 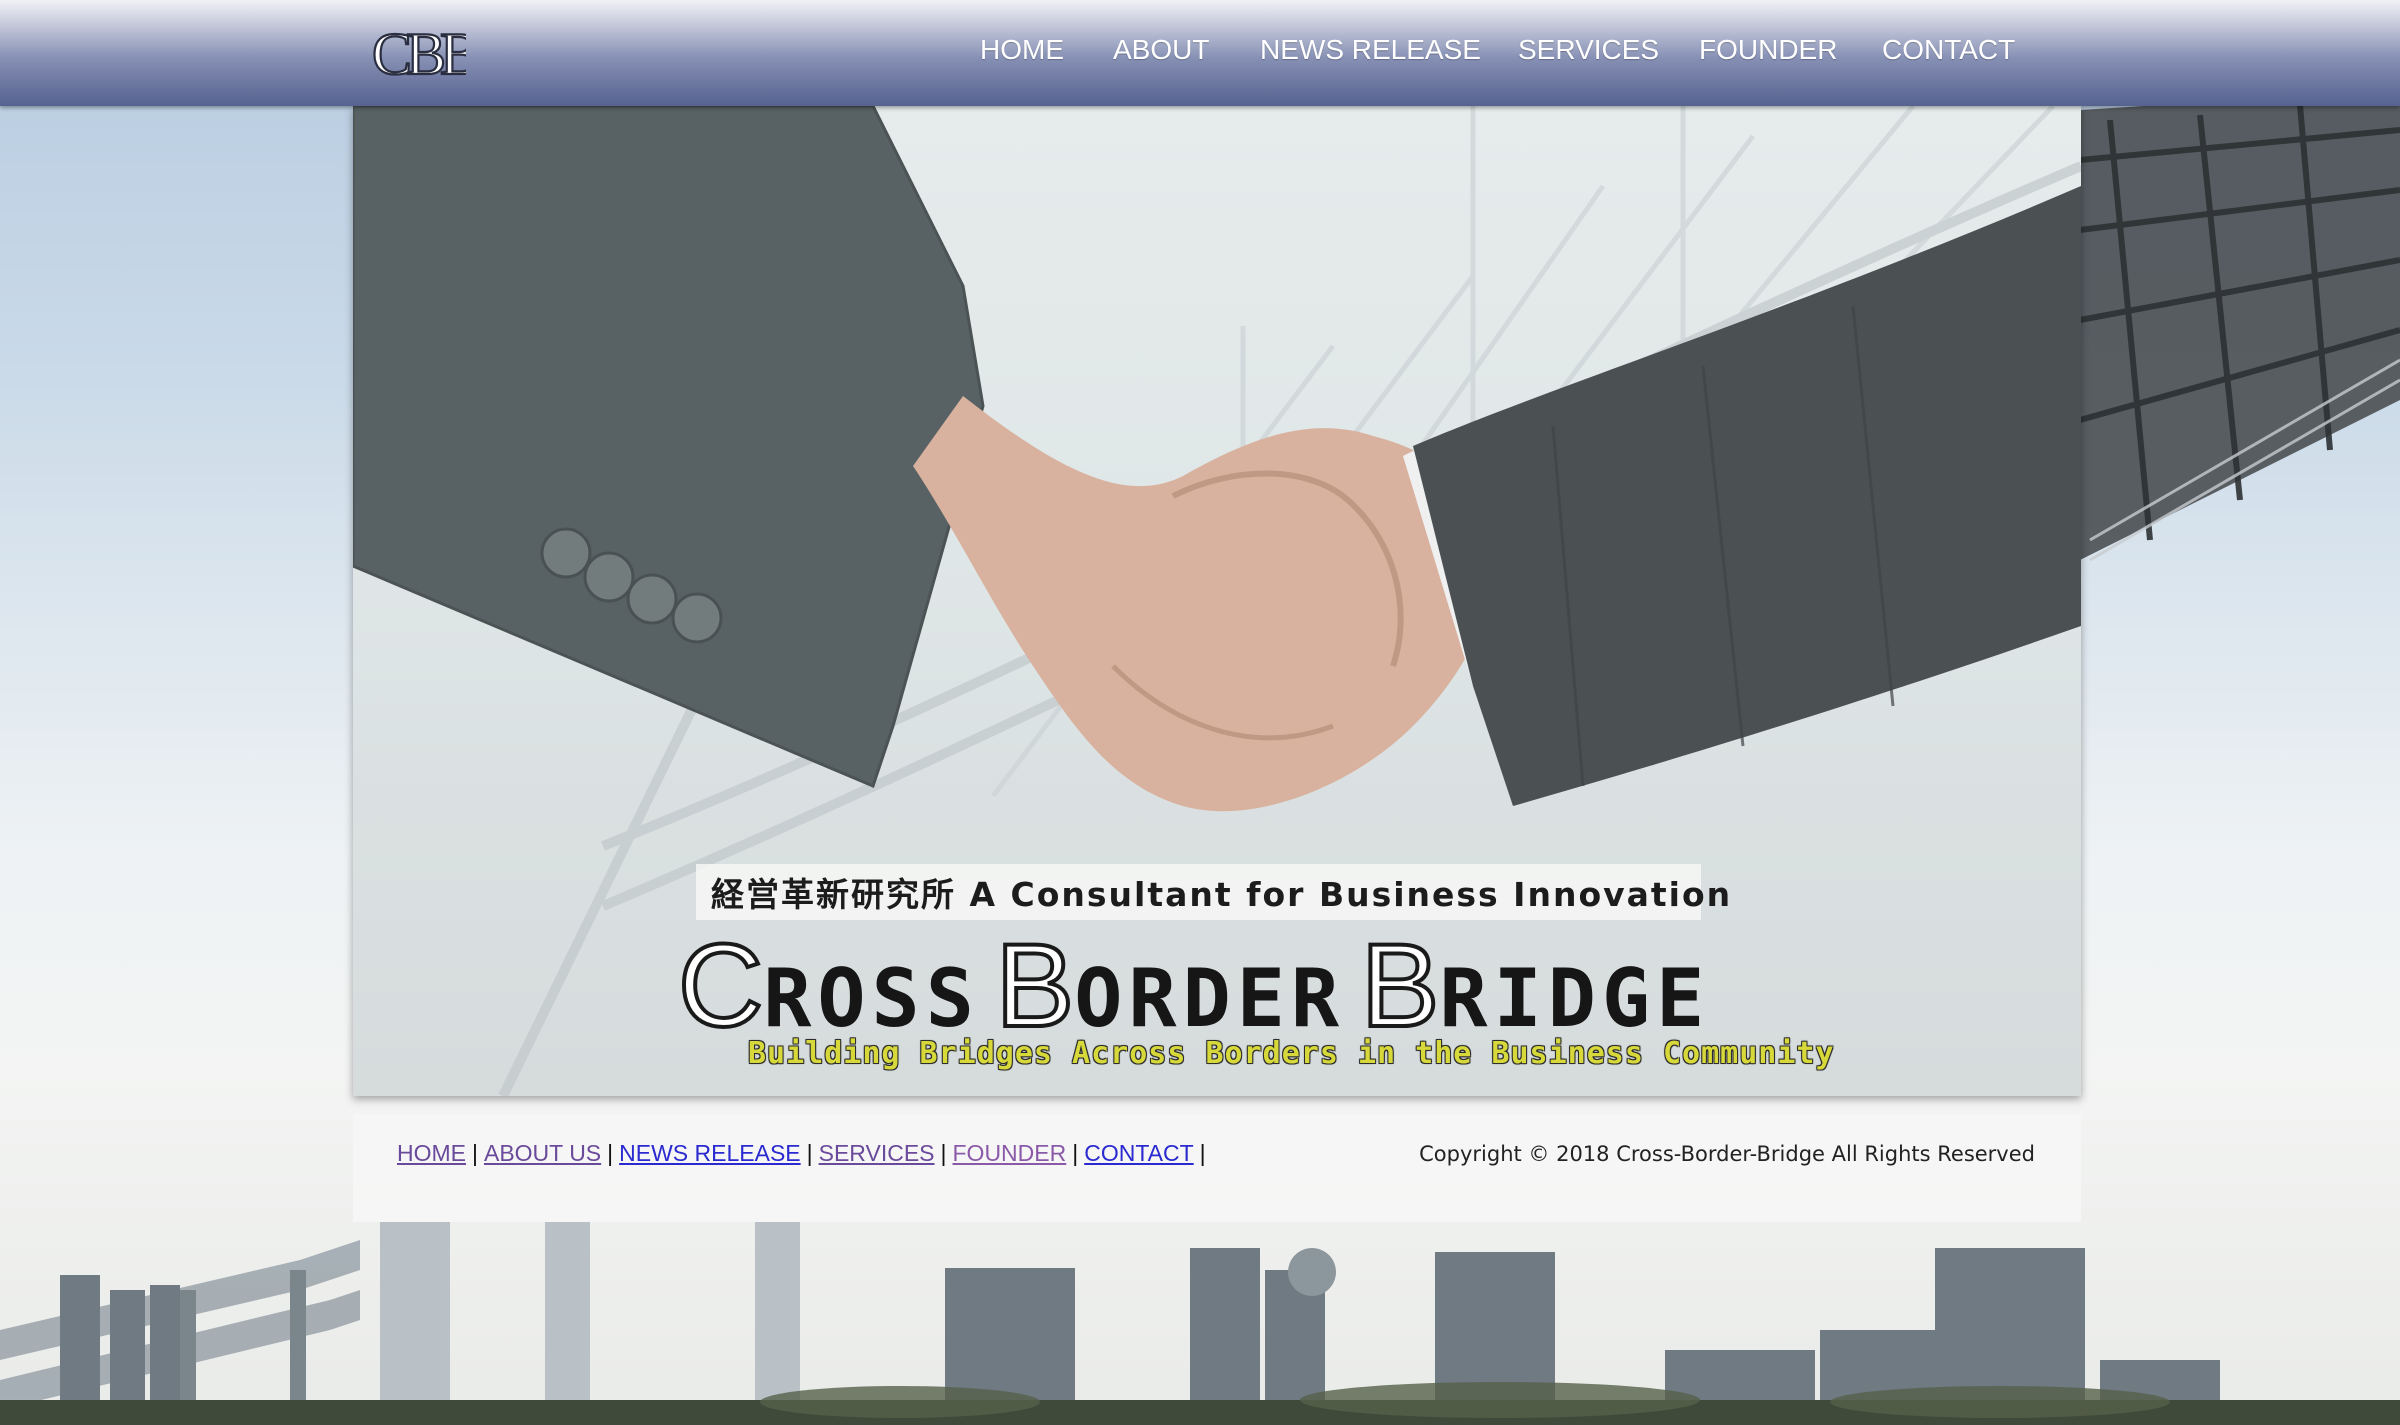 I want to click on nav-contact: CONTACT, so click(x=1948, y=50).